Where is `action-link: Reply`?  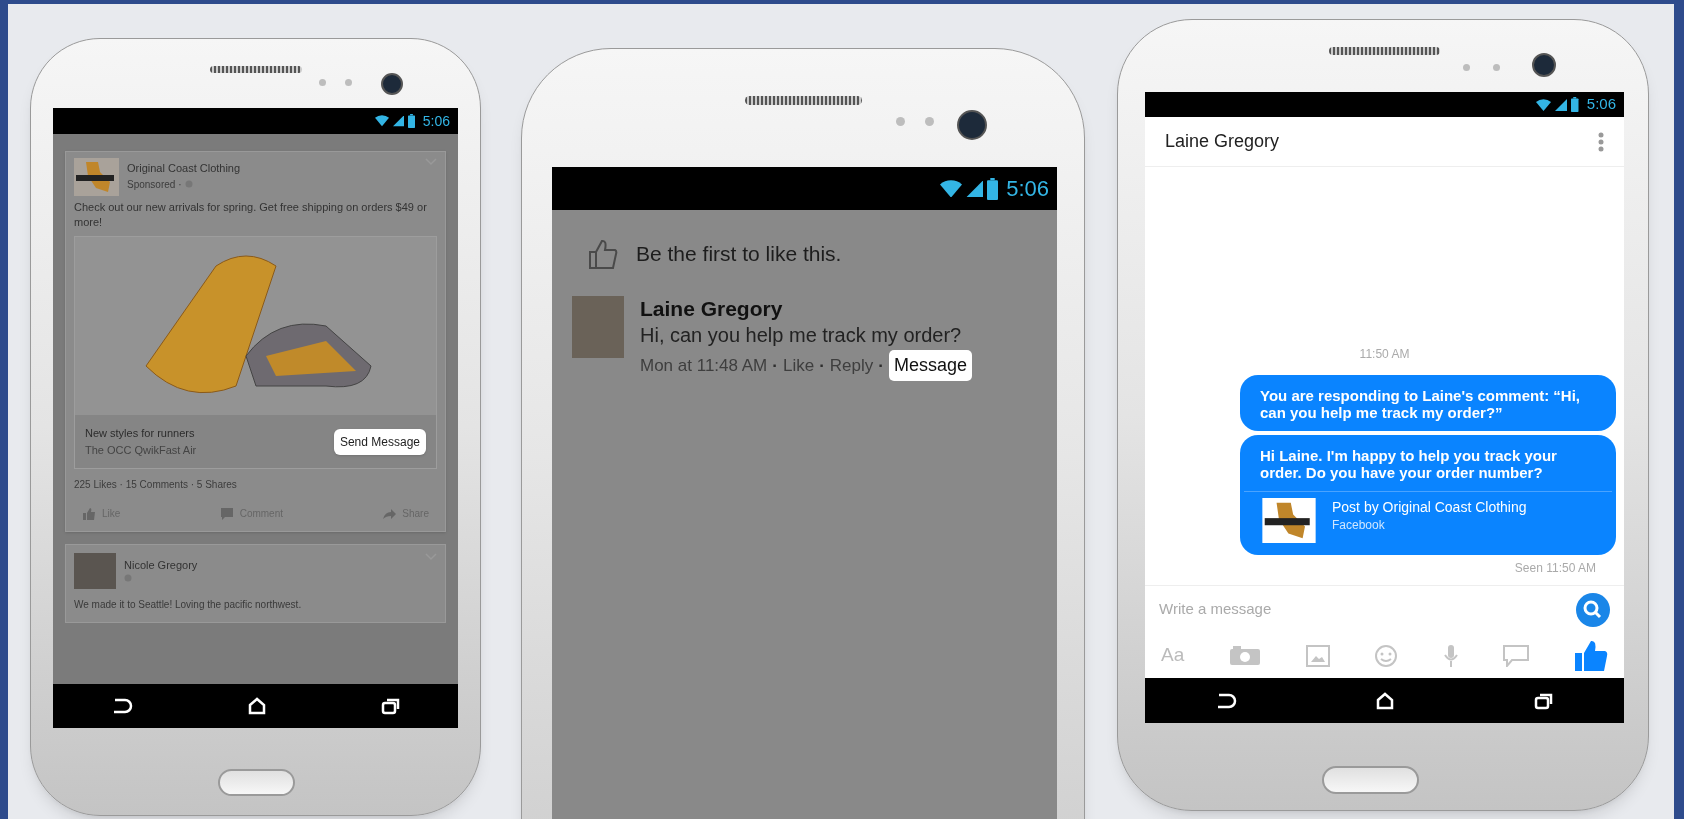 action-link: Reply is located at coordinates (851, 365).